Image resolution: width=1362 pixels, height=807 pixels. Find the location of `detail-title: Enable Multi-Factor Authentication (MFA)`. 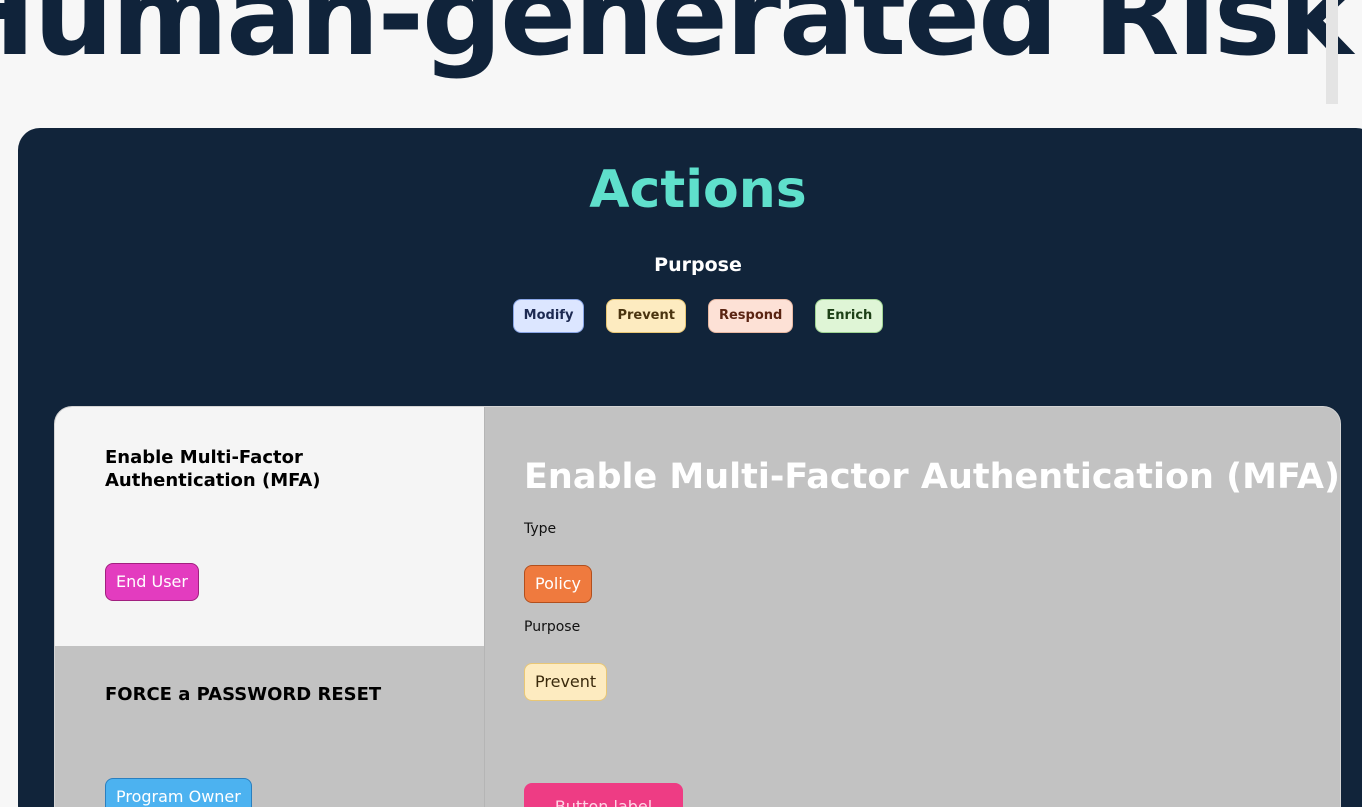

detail-title: Enable Multi-Factor Authentication (MFA) is located at coordinates (932, 477).